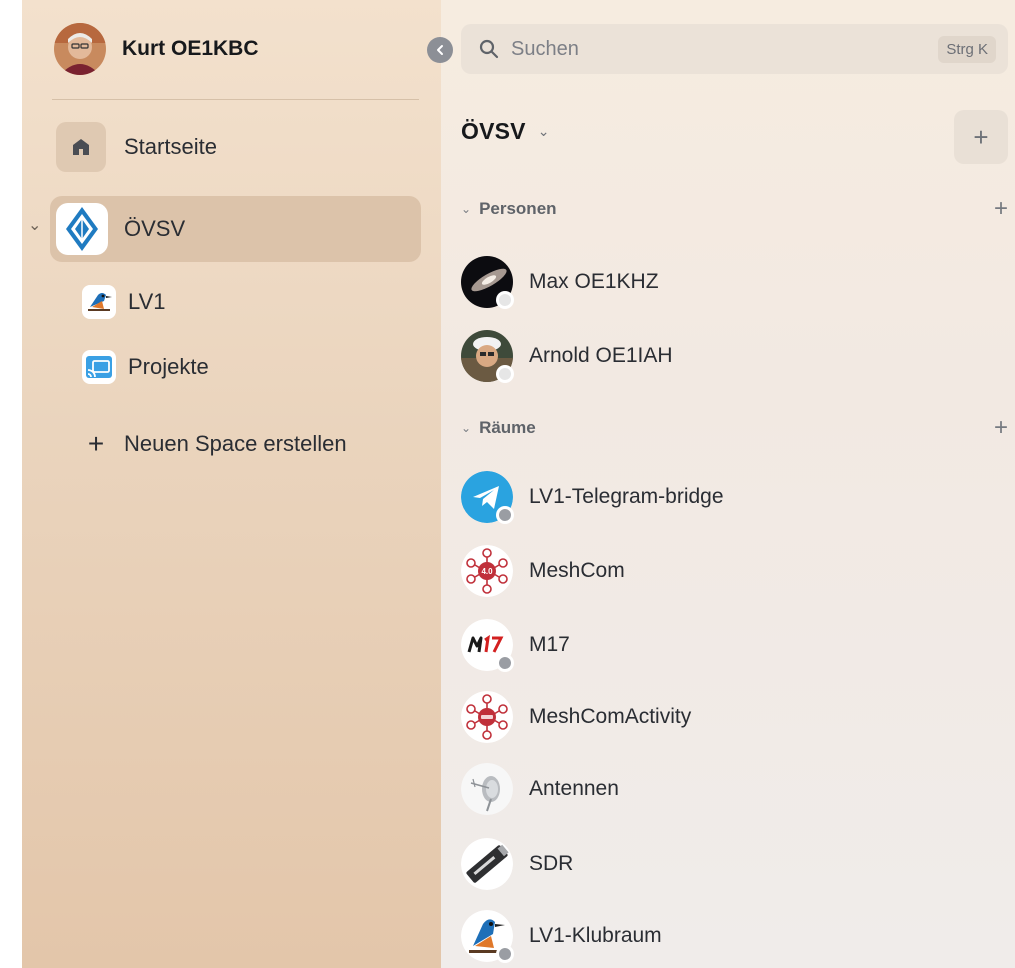 The width and height of the screenshot is (1015, 968). I want to click on cast-icon, so click(99, 367).